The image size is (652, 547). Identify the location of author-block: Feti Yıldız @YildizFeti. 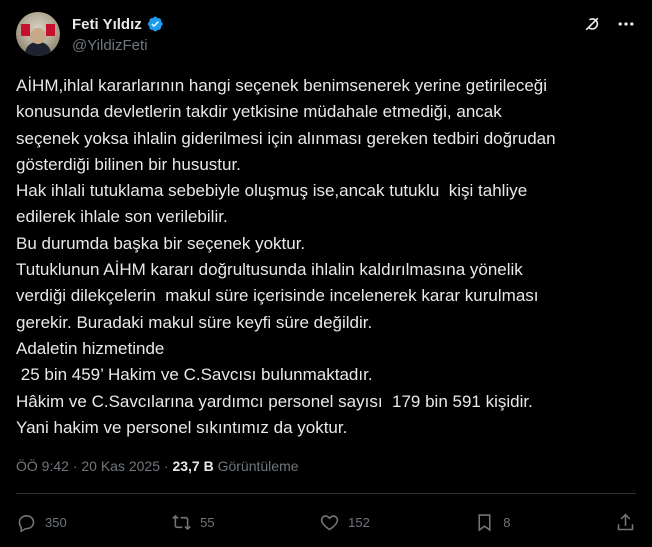
(118, 34).